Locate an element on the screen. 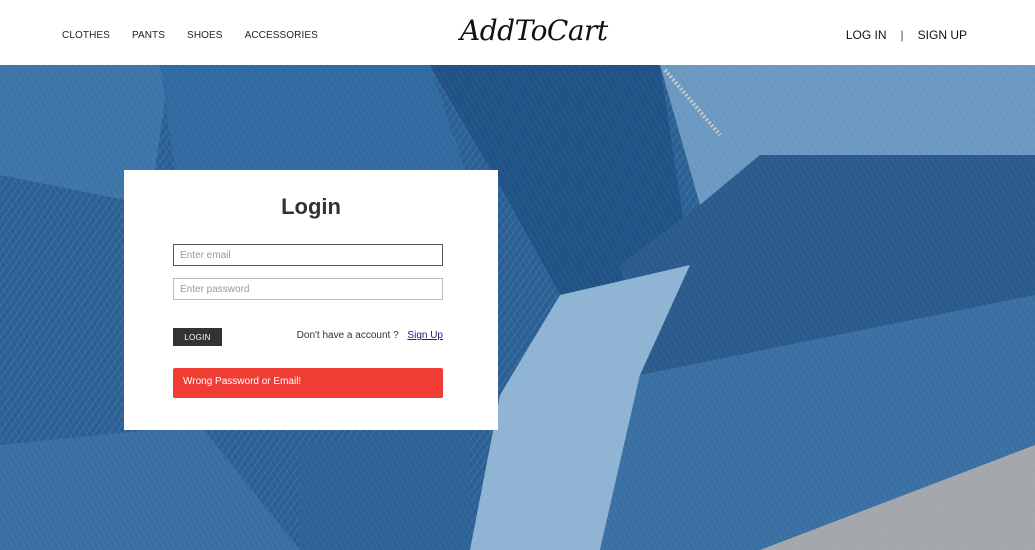 The height and width of the screenshot is (550, 1035). nav-link-pants: PANTS is located at coordinates (148, 35).